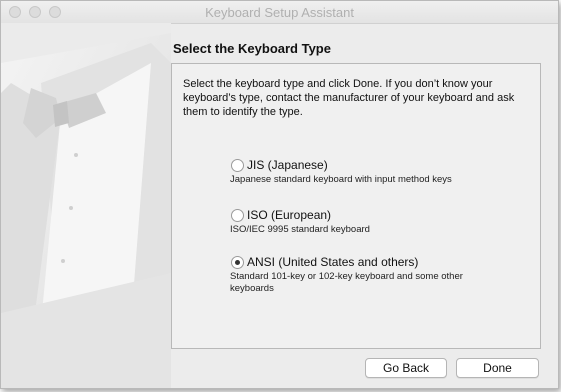 This screenshot has height=392, width=561. I want to click on radio-ansi, so click(237, 262).